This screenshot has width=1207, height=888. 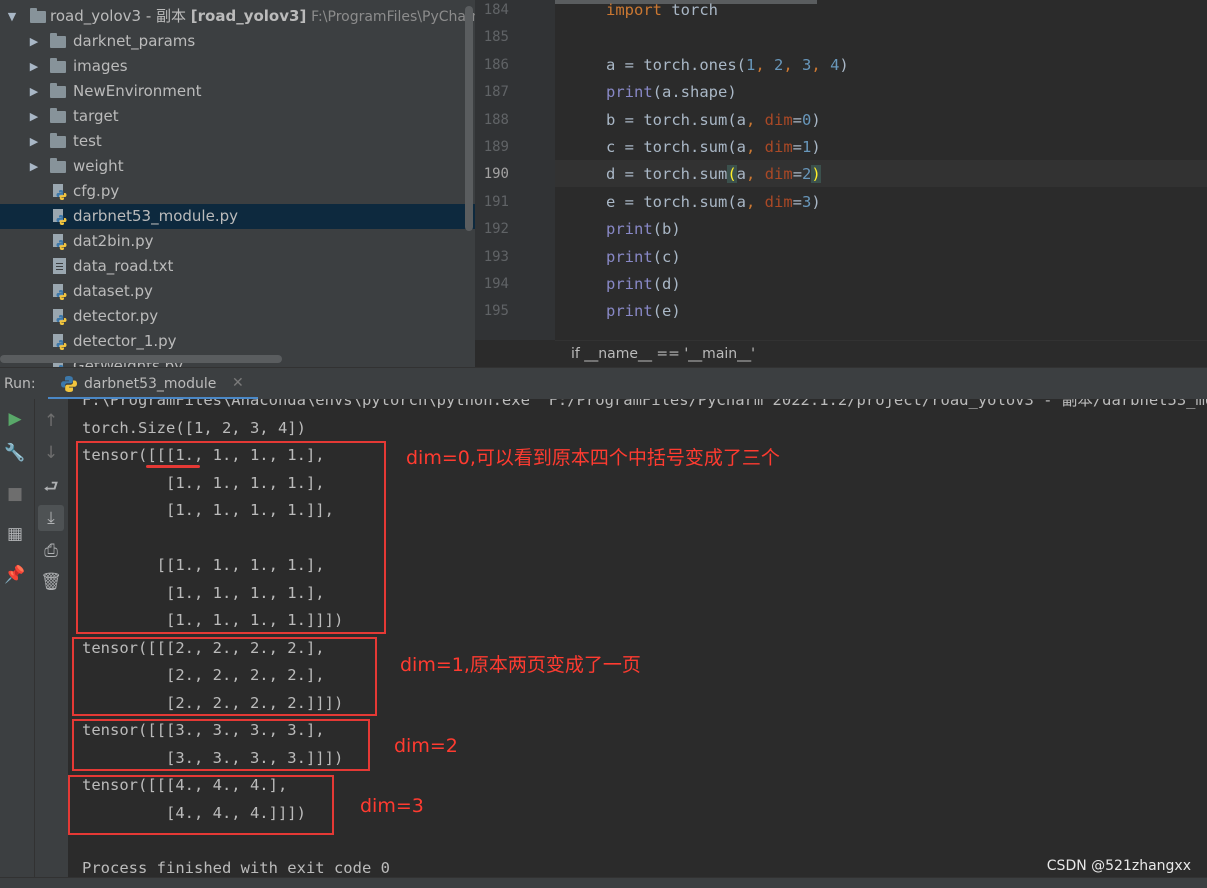 I want to click on close-icon: ✕, so click(x=238, y=383).